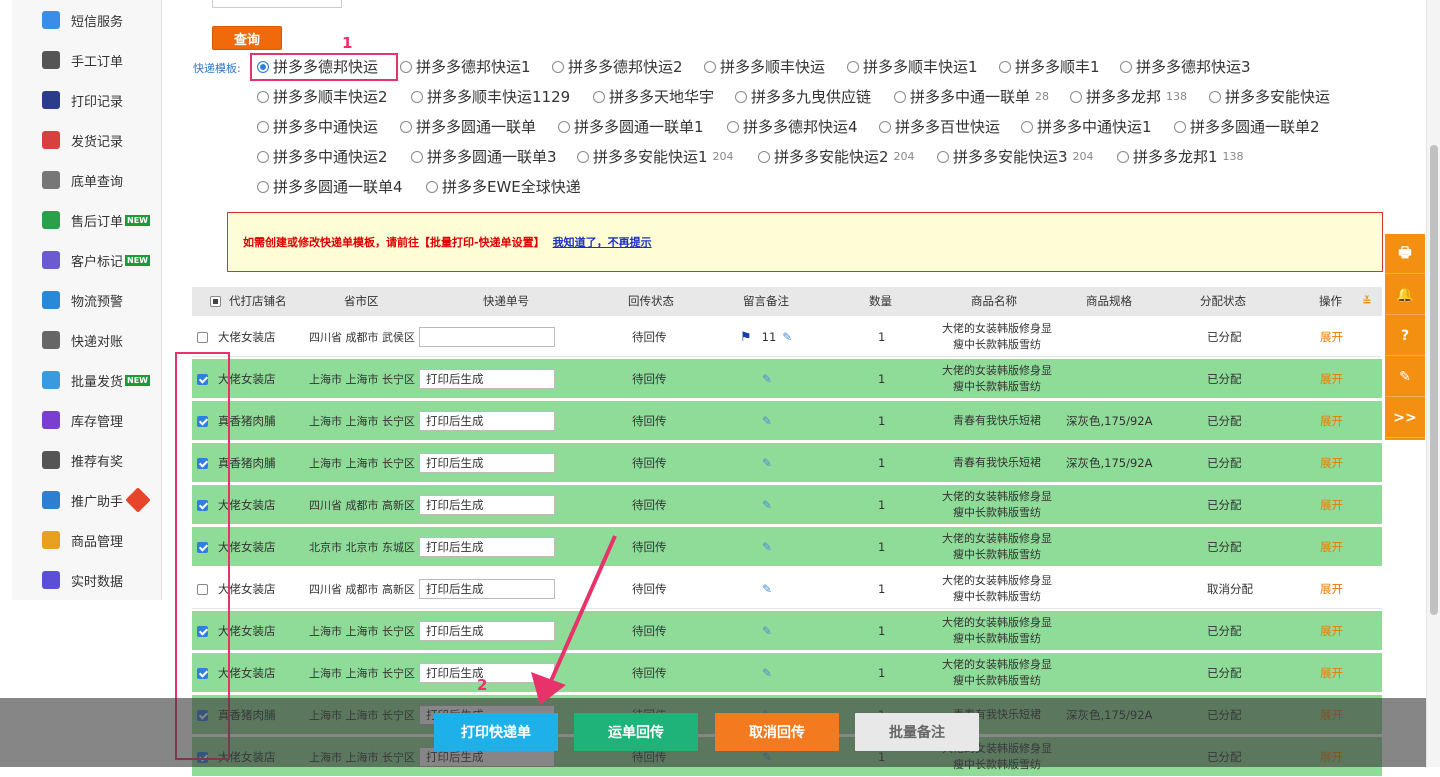 The width and height of the screenshot is (1440, 777). Describe the element at coordinates (1015, 156) in the screenshot. I see `template-option: 拼多多安能快运3 204` at that location.